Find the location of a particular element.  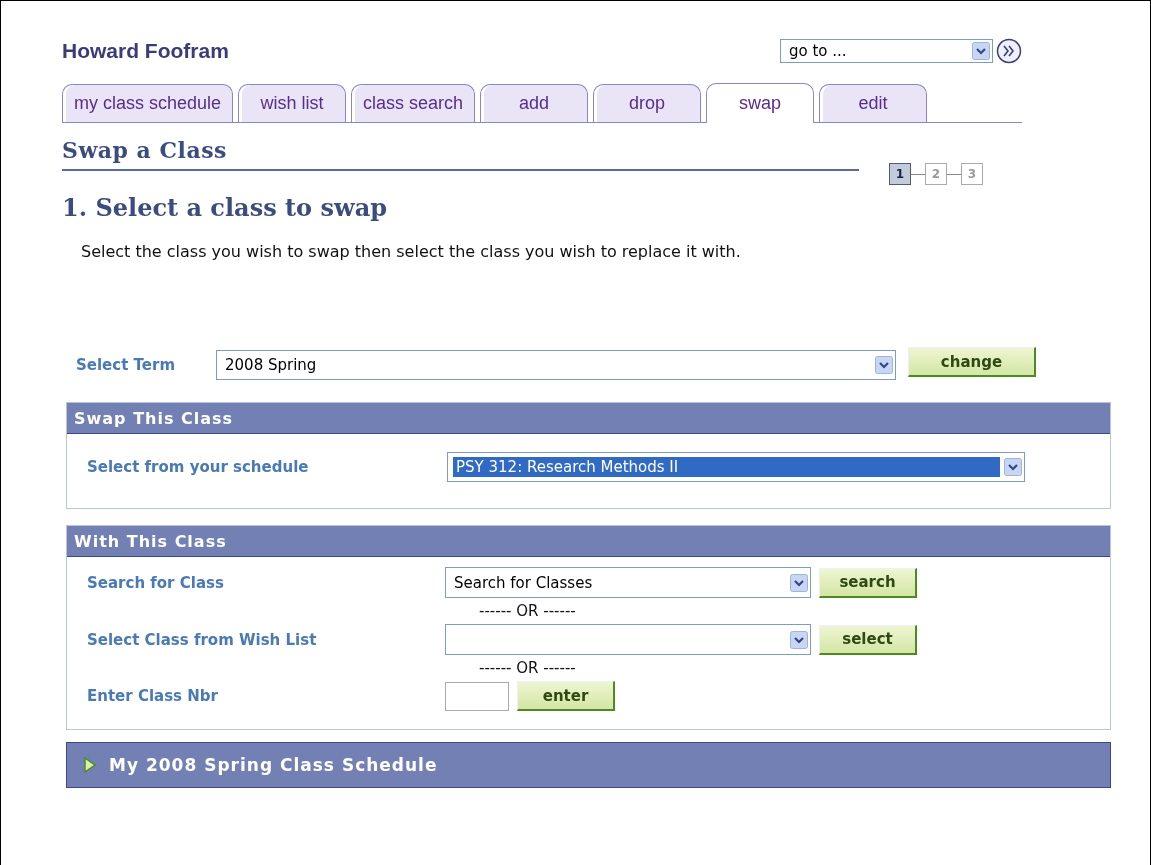

tab: wish list is located at coordinates (292, 103).